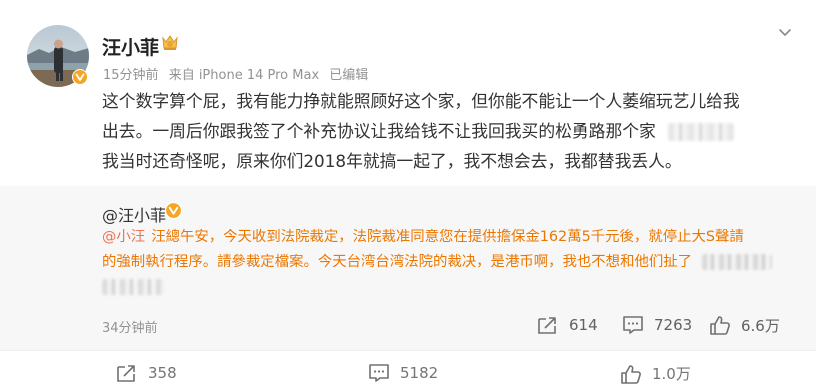 The image size is (816, 384). What do you see at coordinates (421, 101) in the screenshot?
I see `post-text-line: 这个数字算个屁，我有能力挣就能照顾好这个家，但你能不能让一个人萎缩玩艺儿给我` at bounding box center [421, 101].